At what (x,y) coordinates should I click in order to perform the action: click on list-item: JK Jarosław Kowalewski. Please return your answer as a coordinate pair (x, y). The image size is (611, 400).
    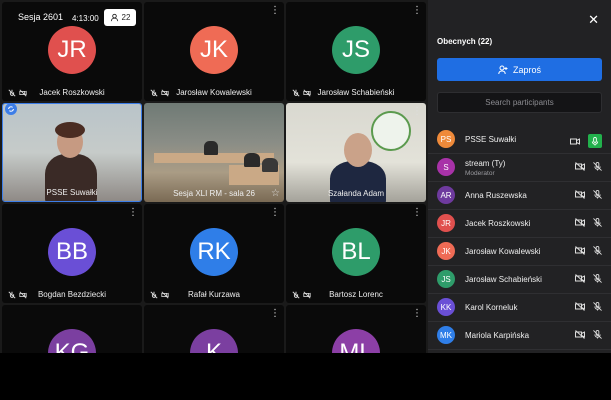
    Looking at the image, I should click on (519, 252).